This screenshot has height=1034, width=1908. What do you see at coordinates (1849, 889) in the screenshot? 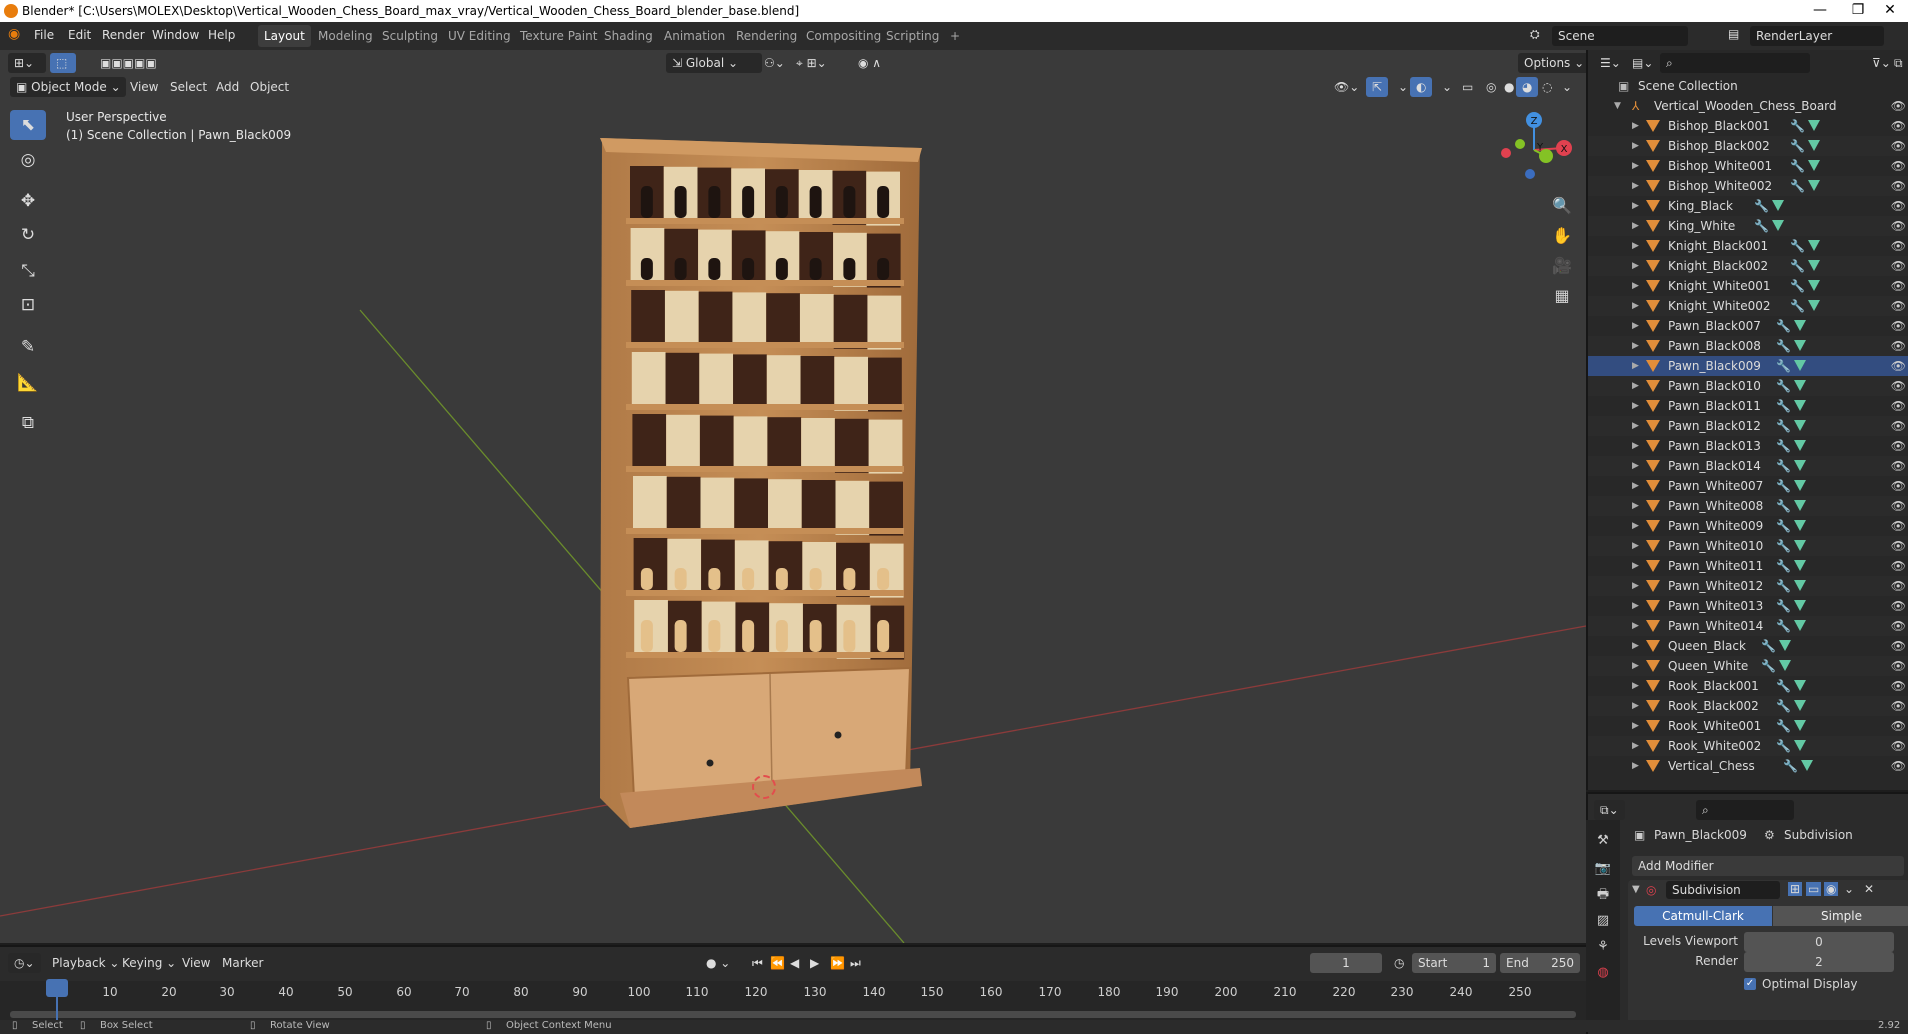
I see `modifier-menu-icon: ⌄` at bounding box center [1849, 889].